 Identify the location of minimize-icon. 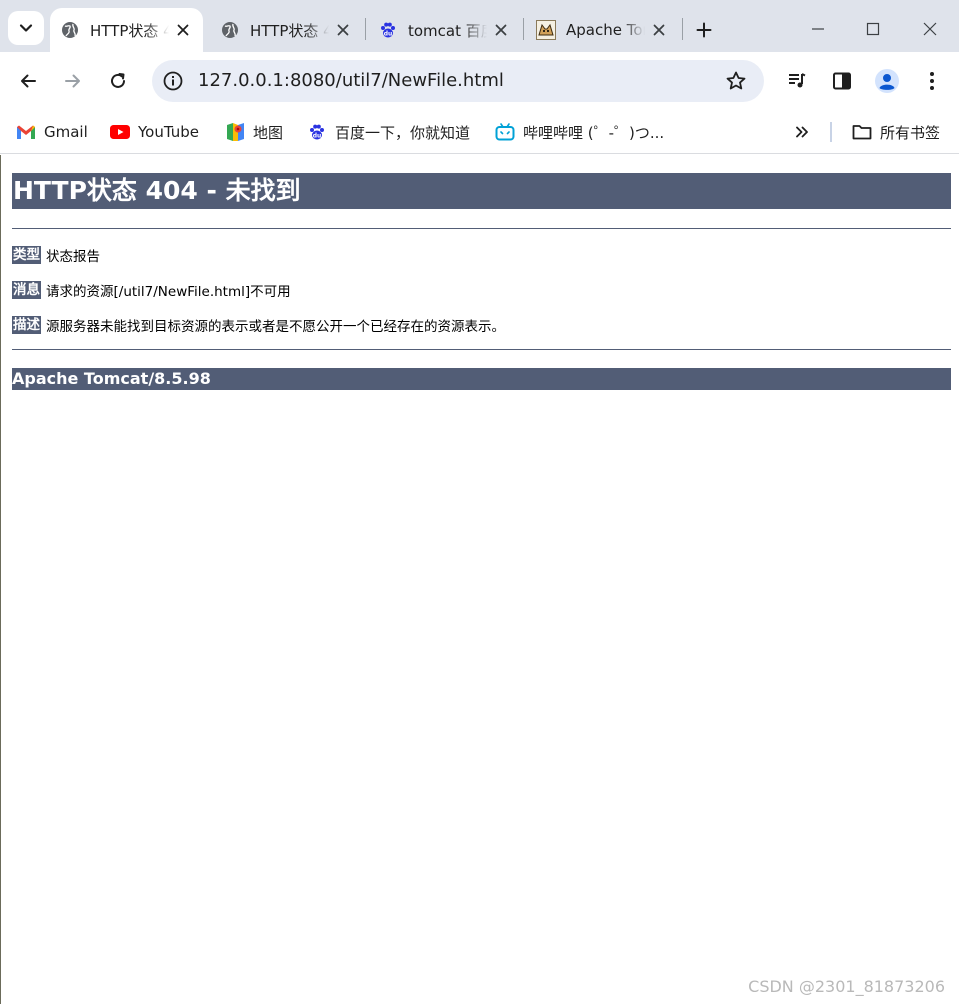
(818, 29).